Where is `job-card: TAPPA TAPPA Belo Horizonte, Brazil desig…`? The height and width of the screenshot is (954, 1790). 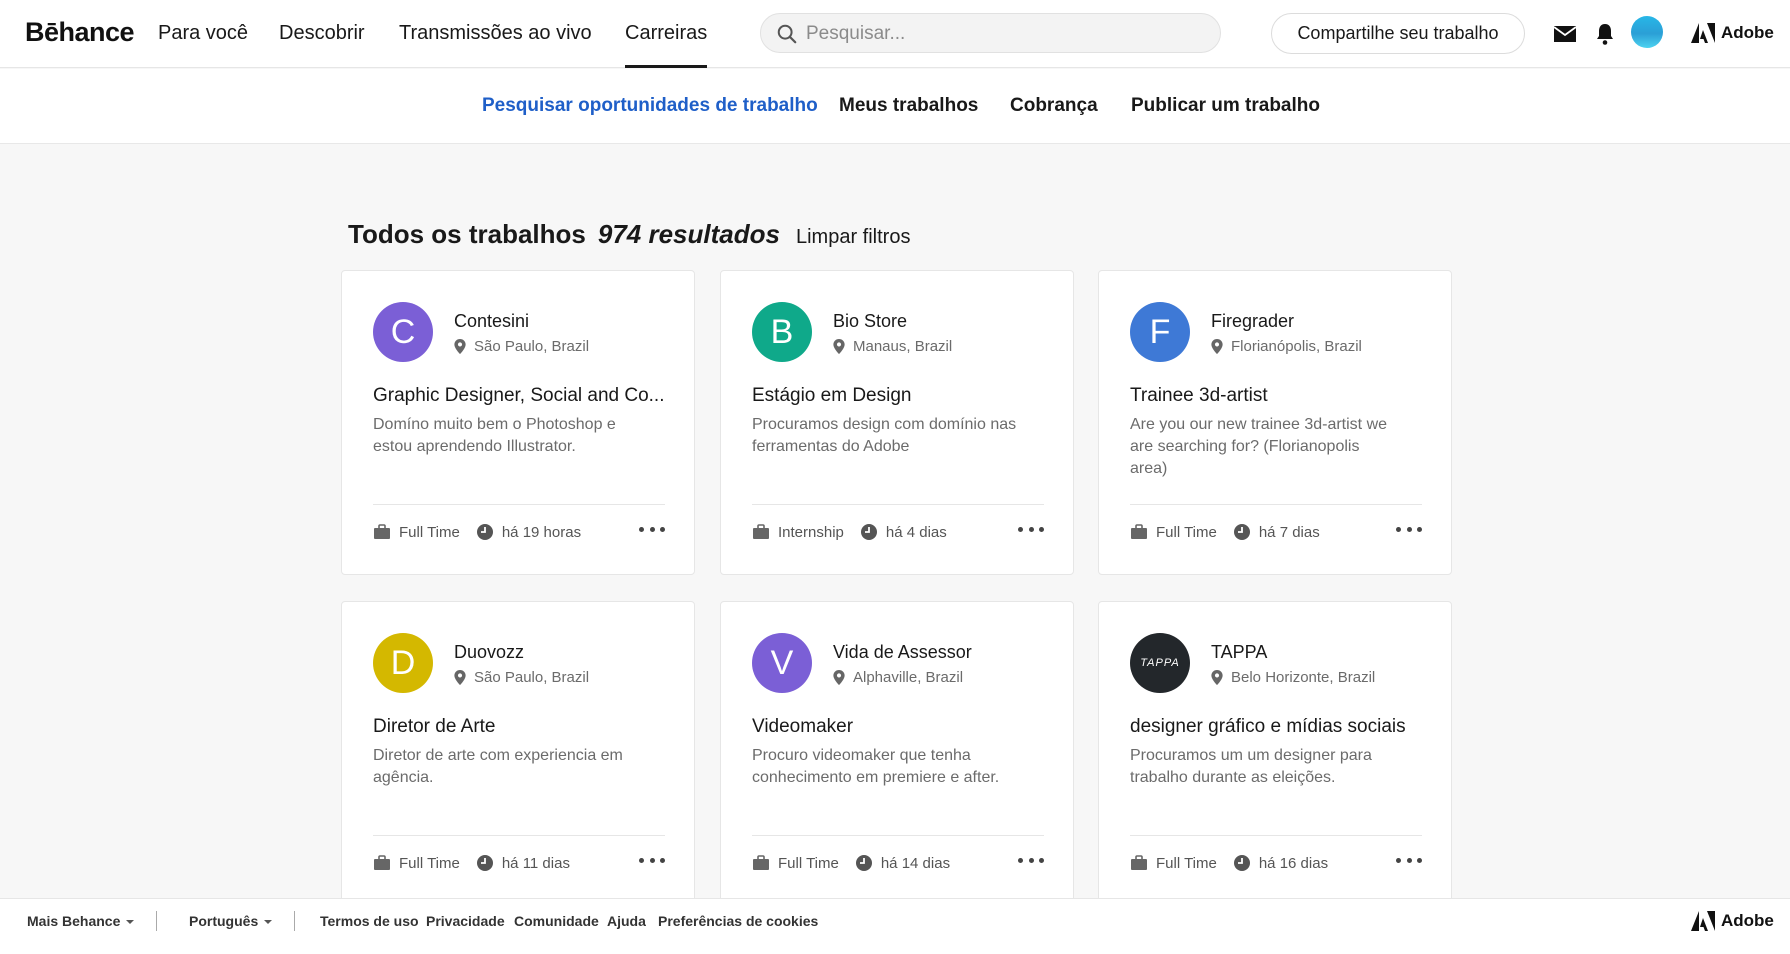 job-card: TAPPA TAPPA Belo Horizonte, Brazil desig… is located at coordinates (1275, 766).